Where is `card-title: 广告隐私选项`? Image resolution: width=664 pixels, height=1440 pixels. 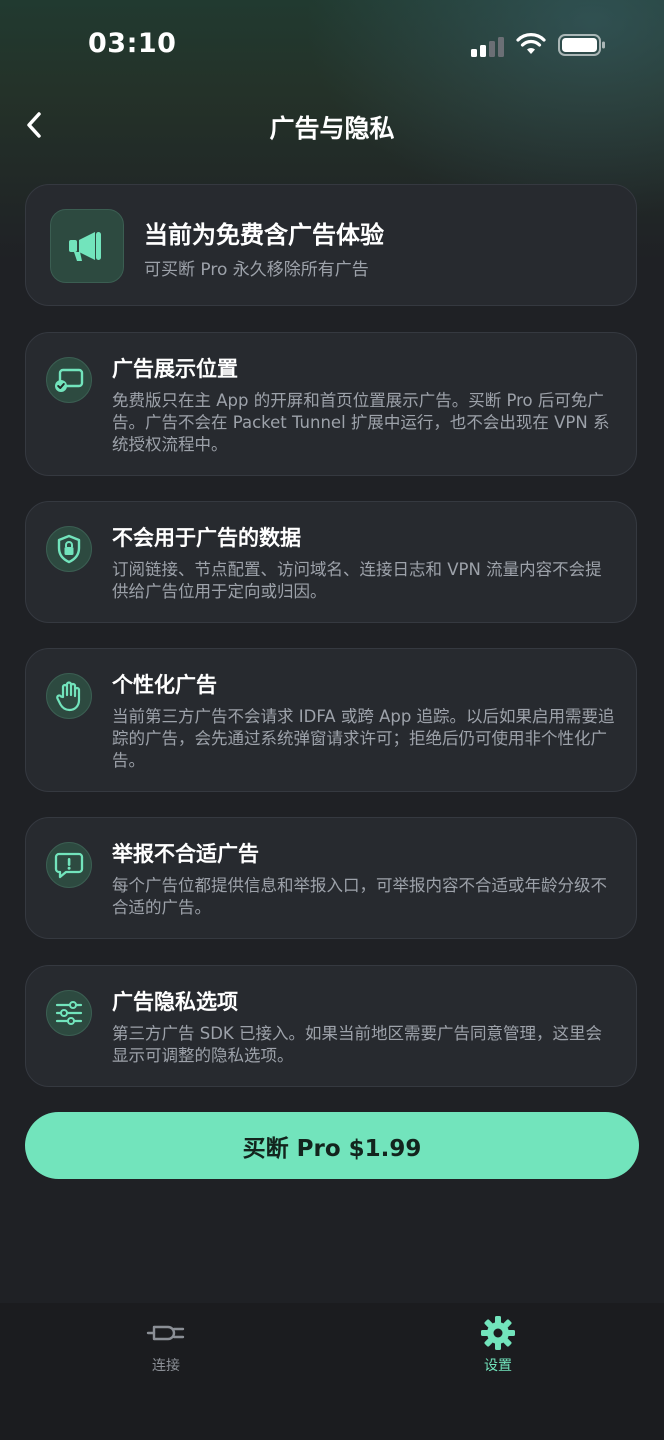 card-title: 广告隐私选项 is located at coordinates (175, 1002).